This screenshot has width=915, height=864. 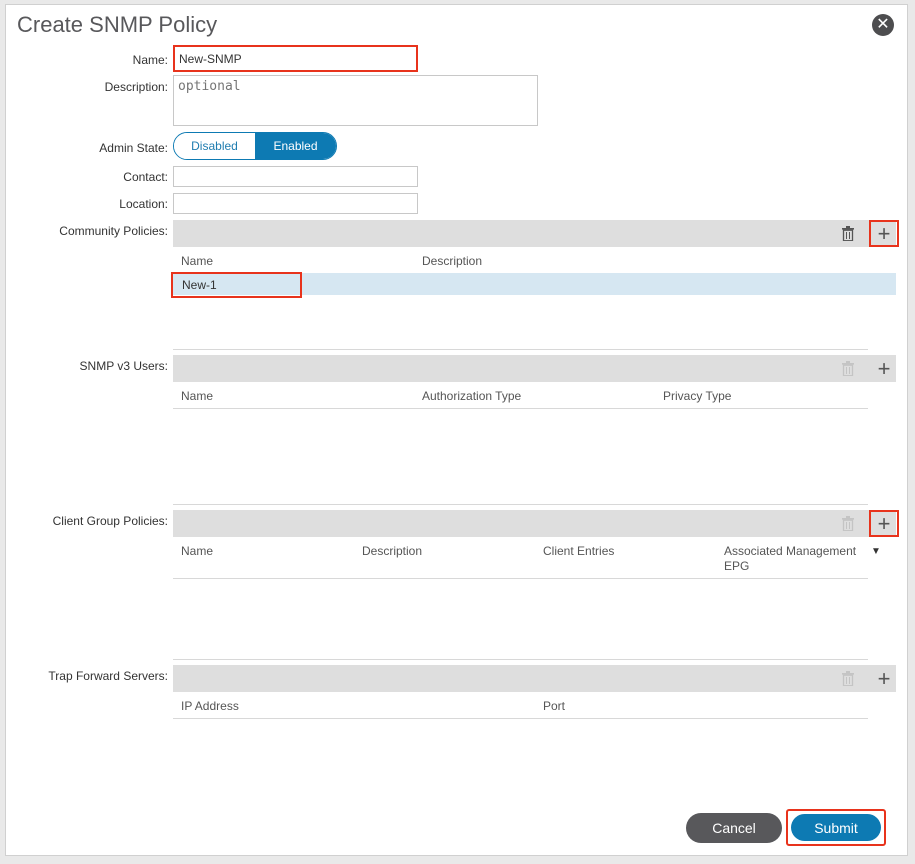 What do you see at coordinates (210, 706) in the screenshot?
I see `column-header: IP Address` at bounding box center [210, 706].